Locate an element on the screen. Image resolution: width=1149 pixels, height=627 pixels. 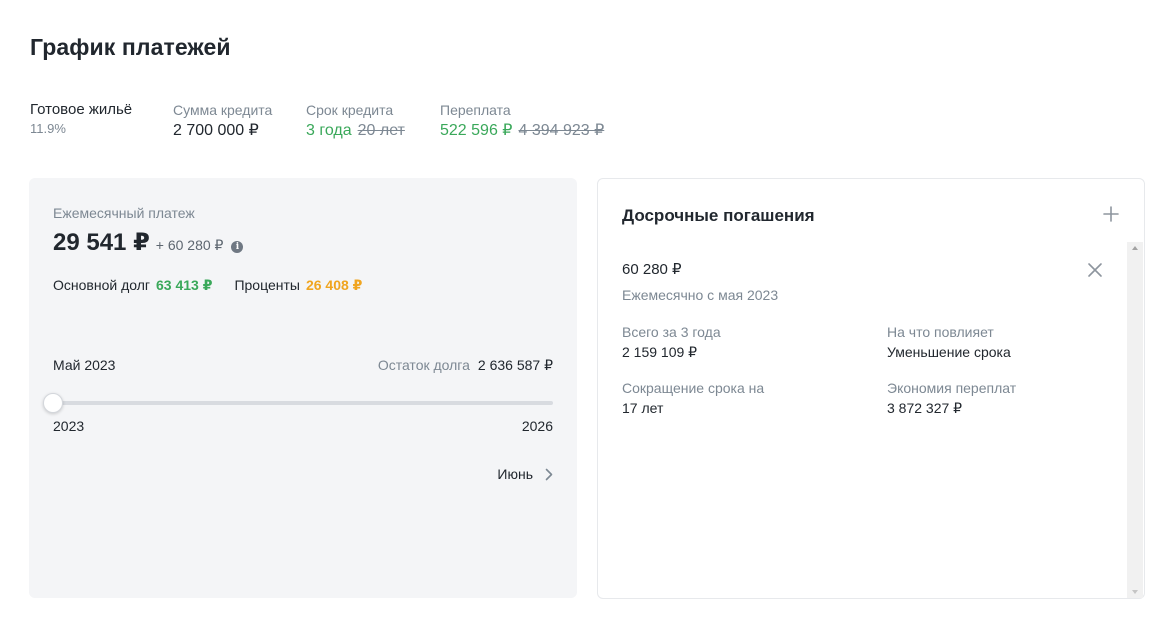
loan-term-label: Срок кредита is located at coordinates (350, 110).